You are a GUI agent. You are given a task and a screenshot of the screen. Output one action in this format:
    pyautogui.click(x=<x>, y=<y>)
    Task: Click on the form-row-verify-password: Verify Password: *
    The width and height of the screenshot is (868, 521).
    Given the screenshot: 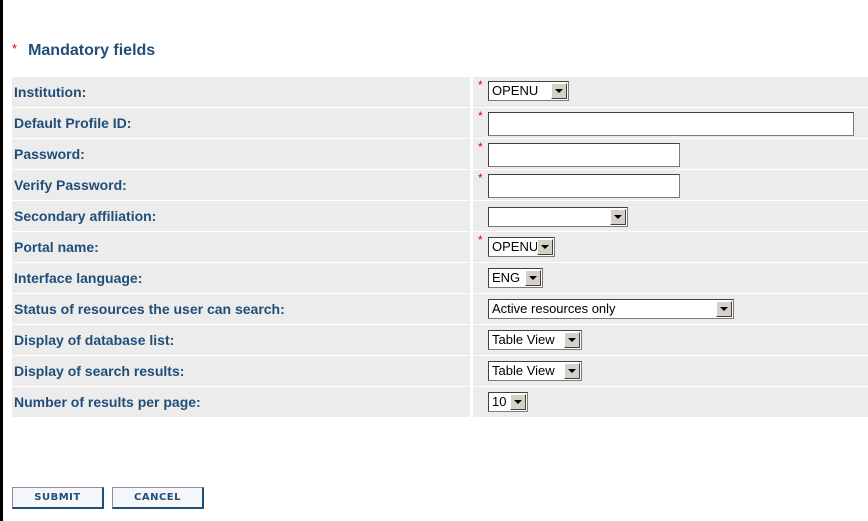 What is the action you would take?
    pyautogui.click(x=440, y=185)
    